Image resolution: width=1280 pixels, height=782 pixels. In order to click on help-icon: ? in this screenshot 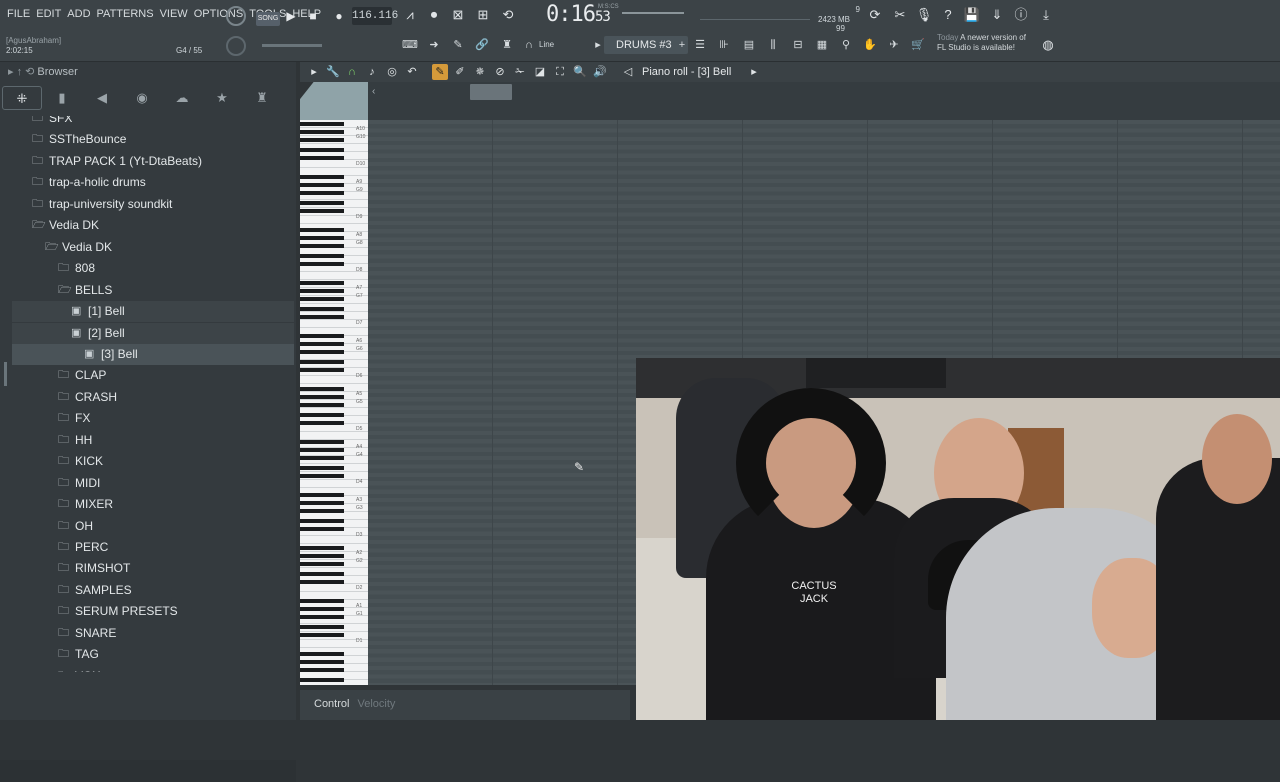, I will do `click(948, 15)`.